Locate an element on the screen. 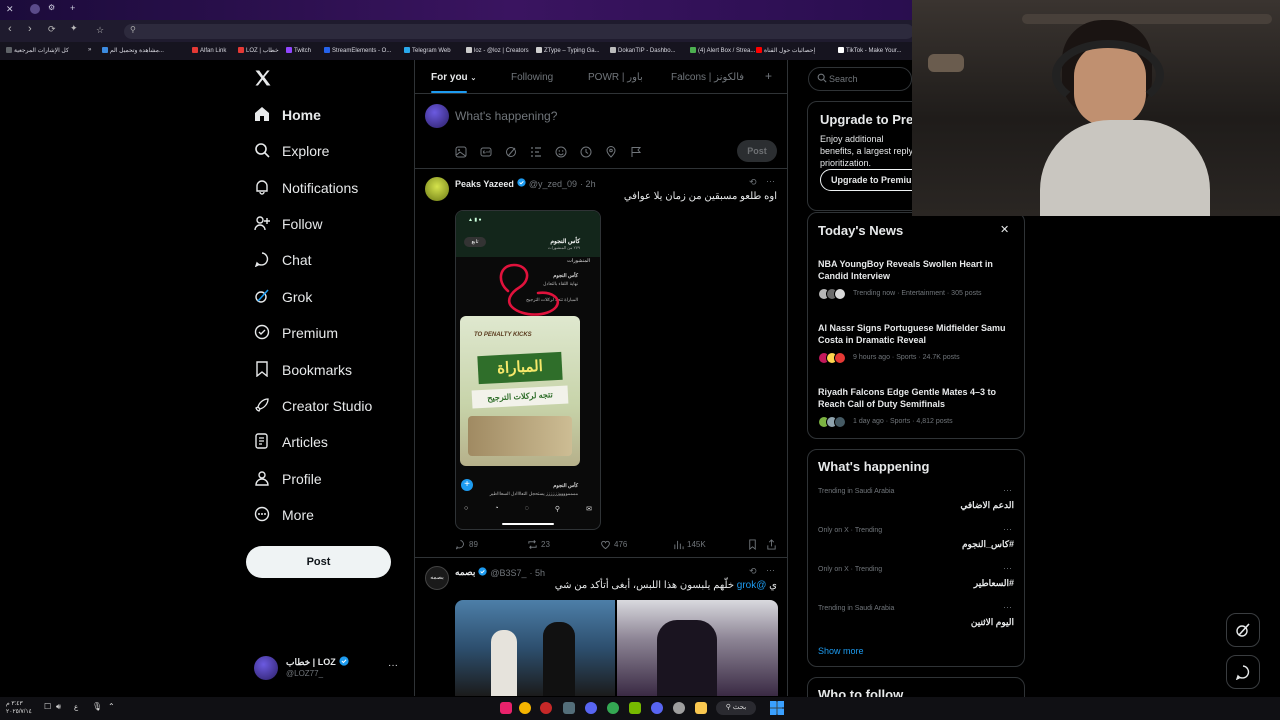  star-icon: ☆ is located at coordinates (100, 30).